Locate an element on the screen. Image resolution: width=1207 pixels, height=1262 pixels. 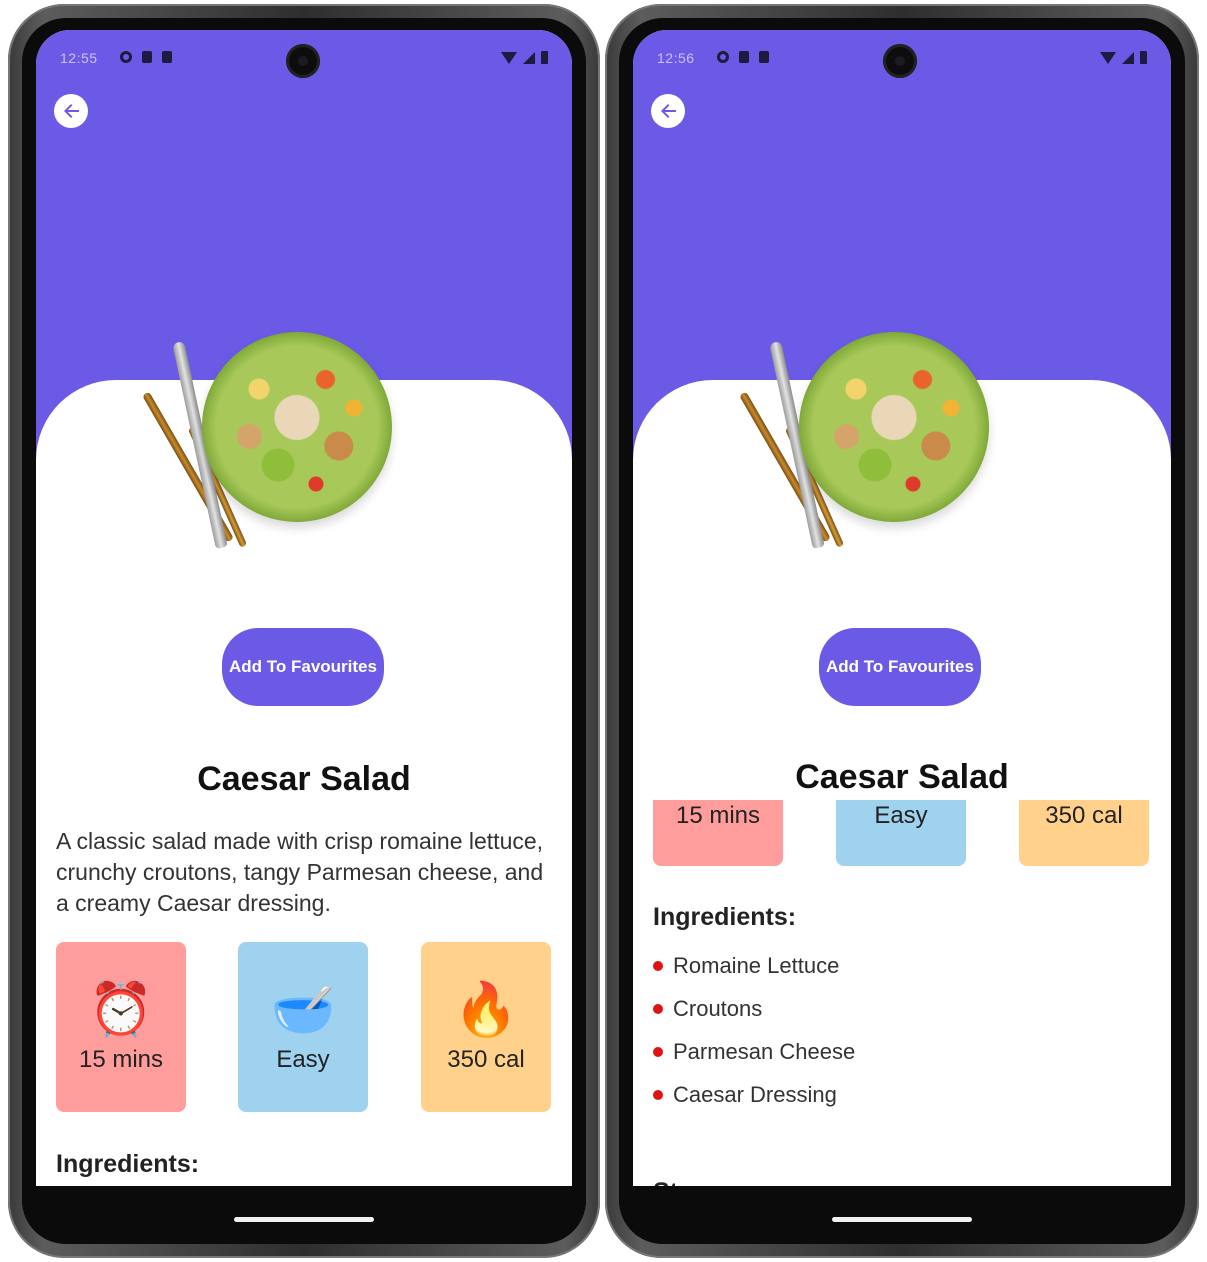
ingredient-text: Croutons is located at coordinates (718, 1008).